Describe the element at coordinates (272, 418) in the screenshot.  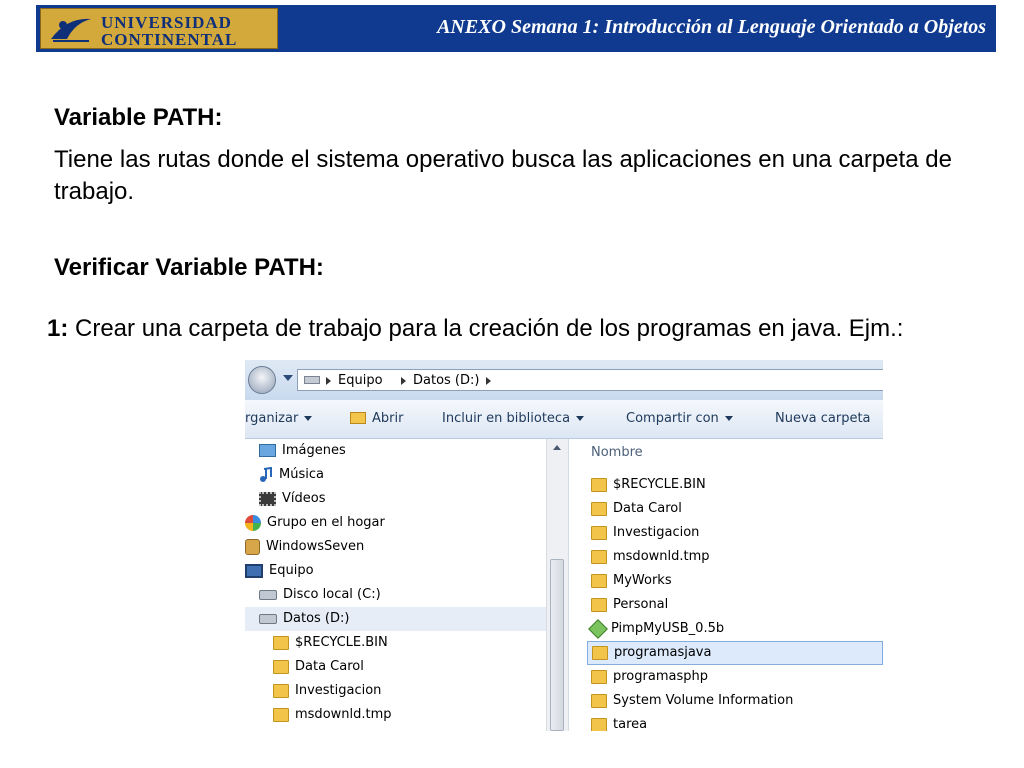
I see `organize-label: rganizar` at that location.